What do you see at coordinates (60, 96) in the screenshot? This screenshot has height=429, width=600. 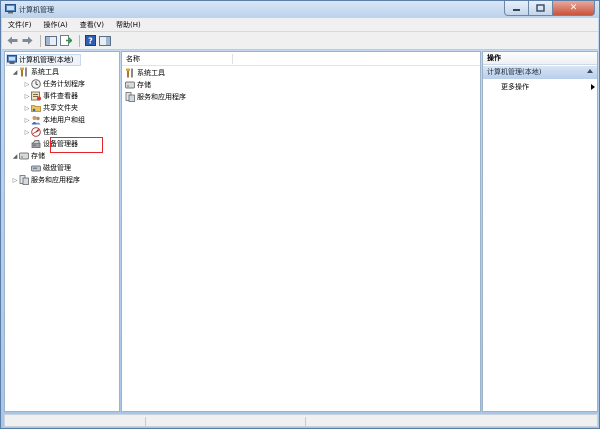 I see `tree-item-label: 事件查看器` at bounding box center [60, 96].